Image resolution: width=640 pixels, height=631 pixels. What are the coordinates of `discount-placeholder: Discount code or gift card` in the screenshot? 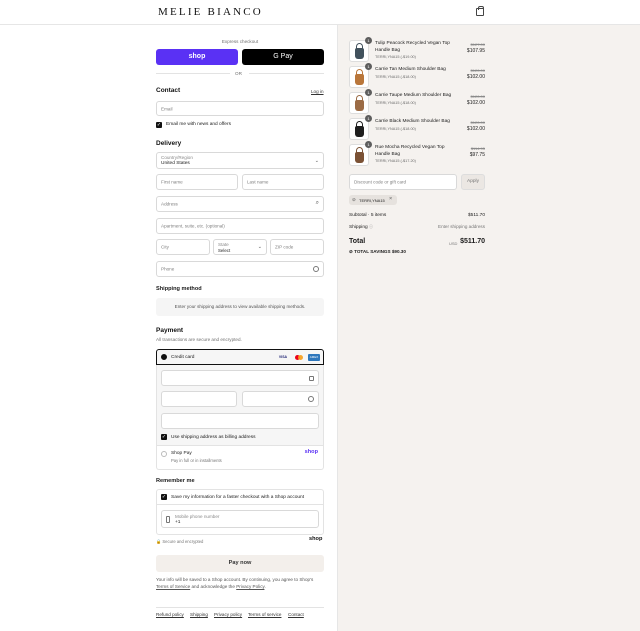 It's located at (380, 182).